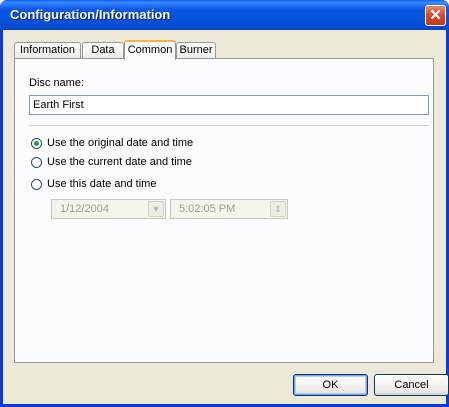 The height and width of the screenshot is (407, 449). I want to click on time-picker: 5:02:05 PM ⇕, so click(229, 209).